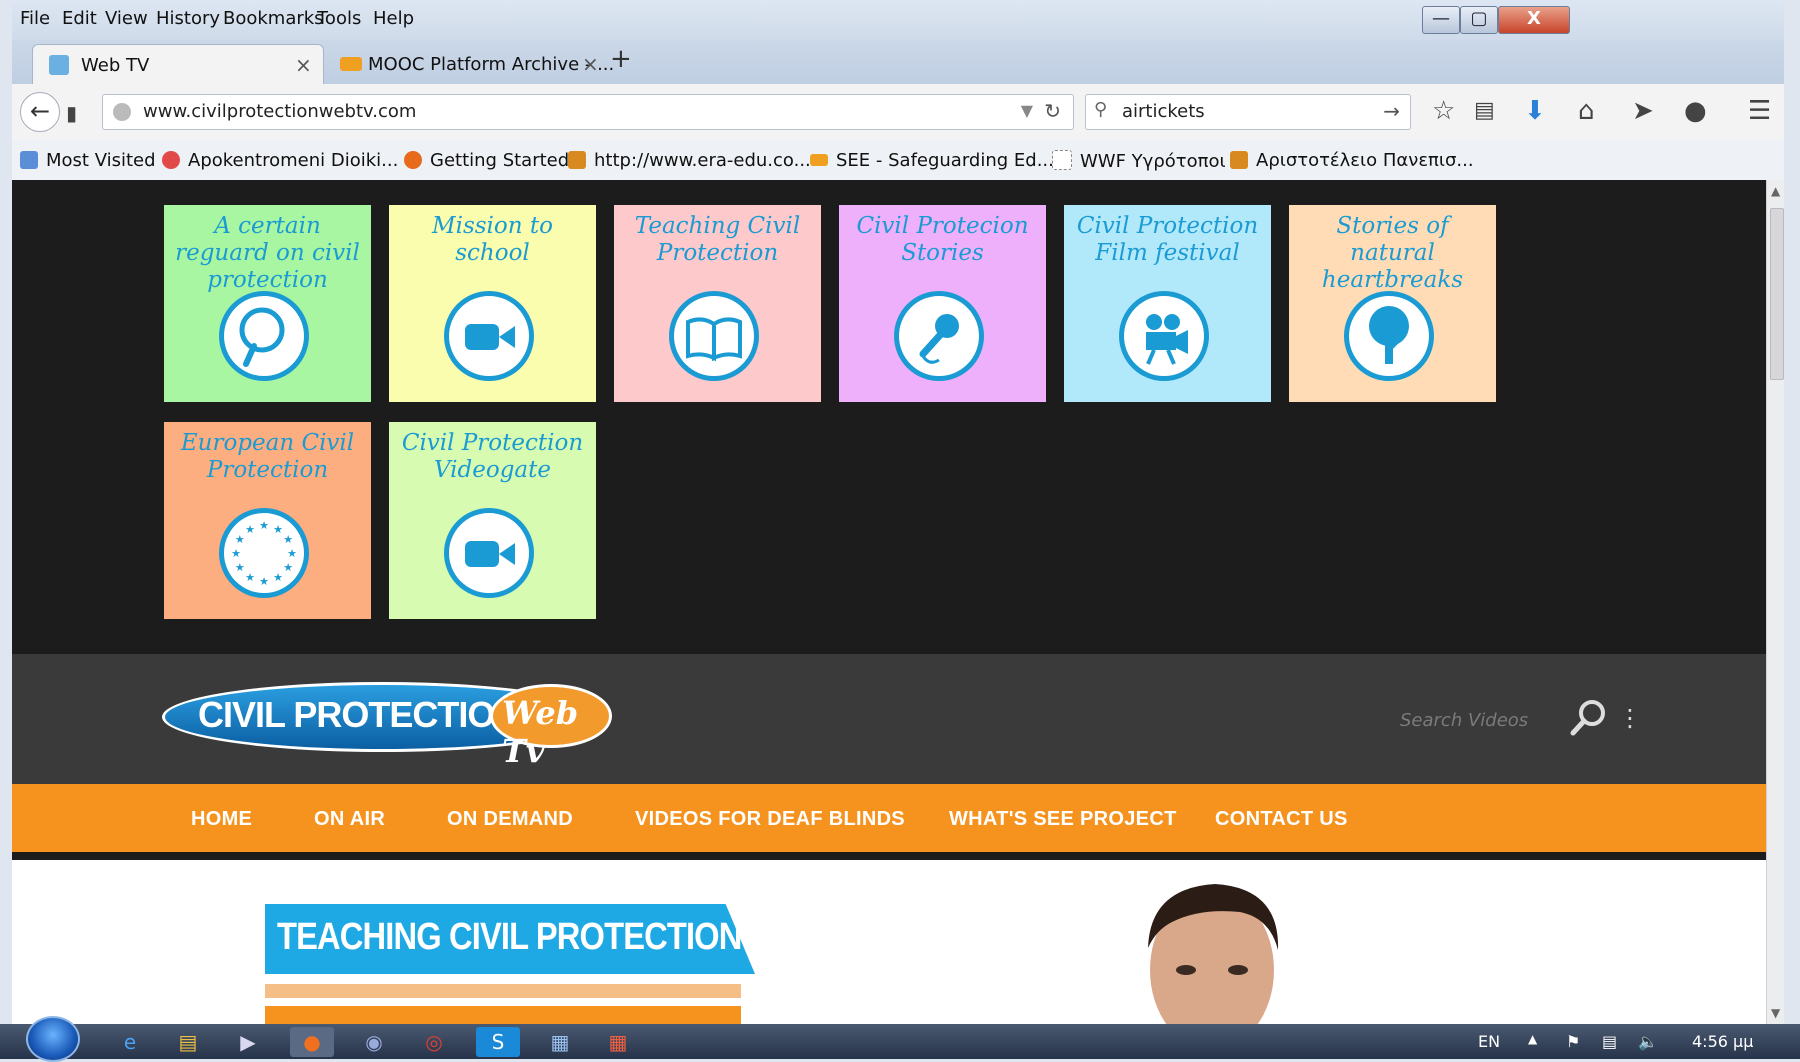  Describe the element at coordinates (1167, 239) in the screenshot. I see `tile-label: Civil Protection Film festival` at that location.